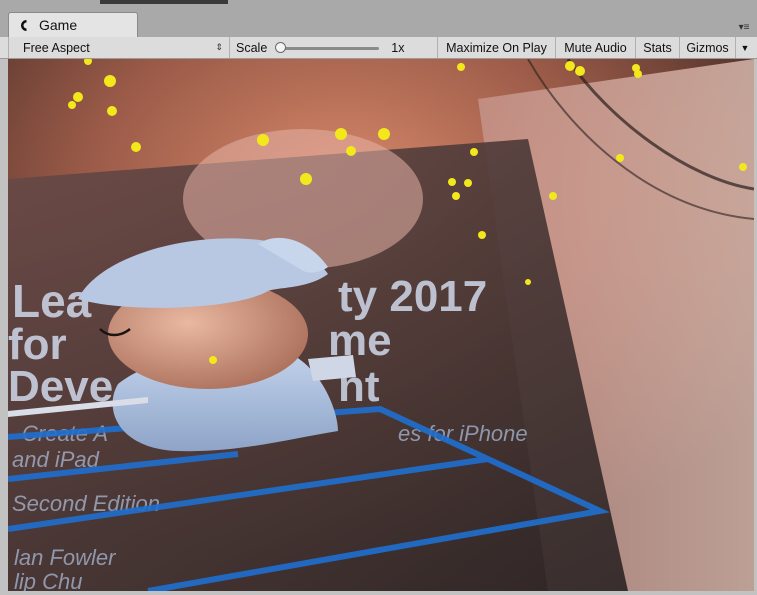 The height and width of the screenshot is (595, 757). What do you see at coordinates (26, 25) in the screenshot?
I see `unity-logo-icon` at bounding box center [26, 25].